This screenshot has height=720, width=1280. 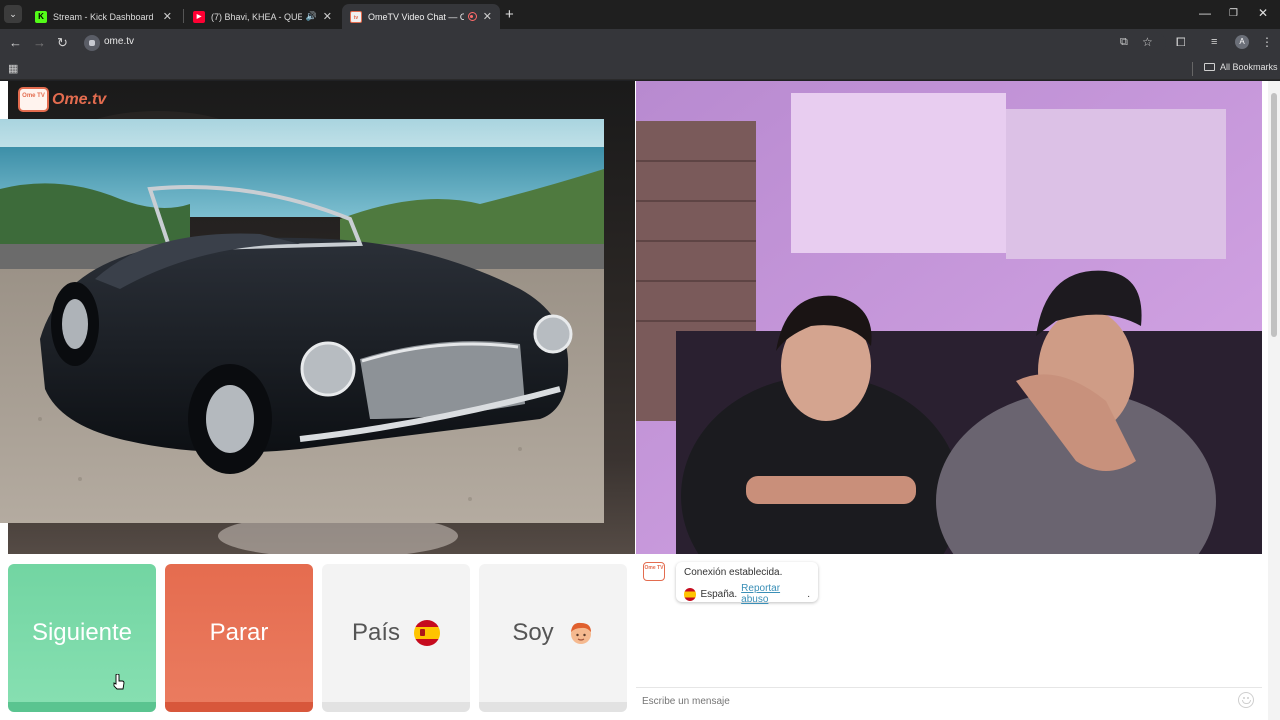 I want to click on ometv-chat-avatar: Ome TV, so click(x=654, y=571).